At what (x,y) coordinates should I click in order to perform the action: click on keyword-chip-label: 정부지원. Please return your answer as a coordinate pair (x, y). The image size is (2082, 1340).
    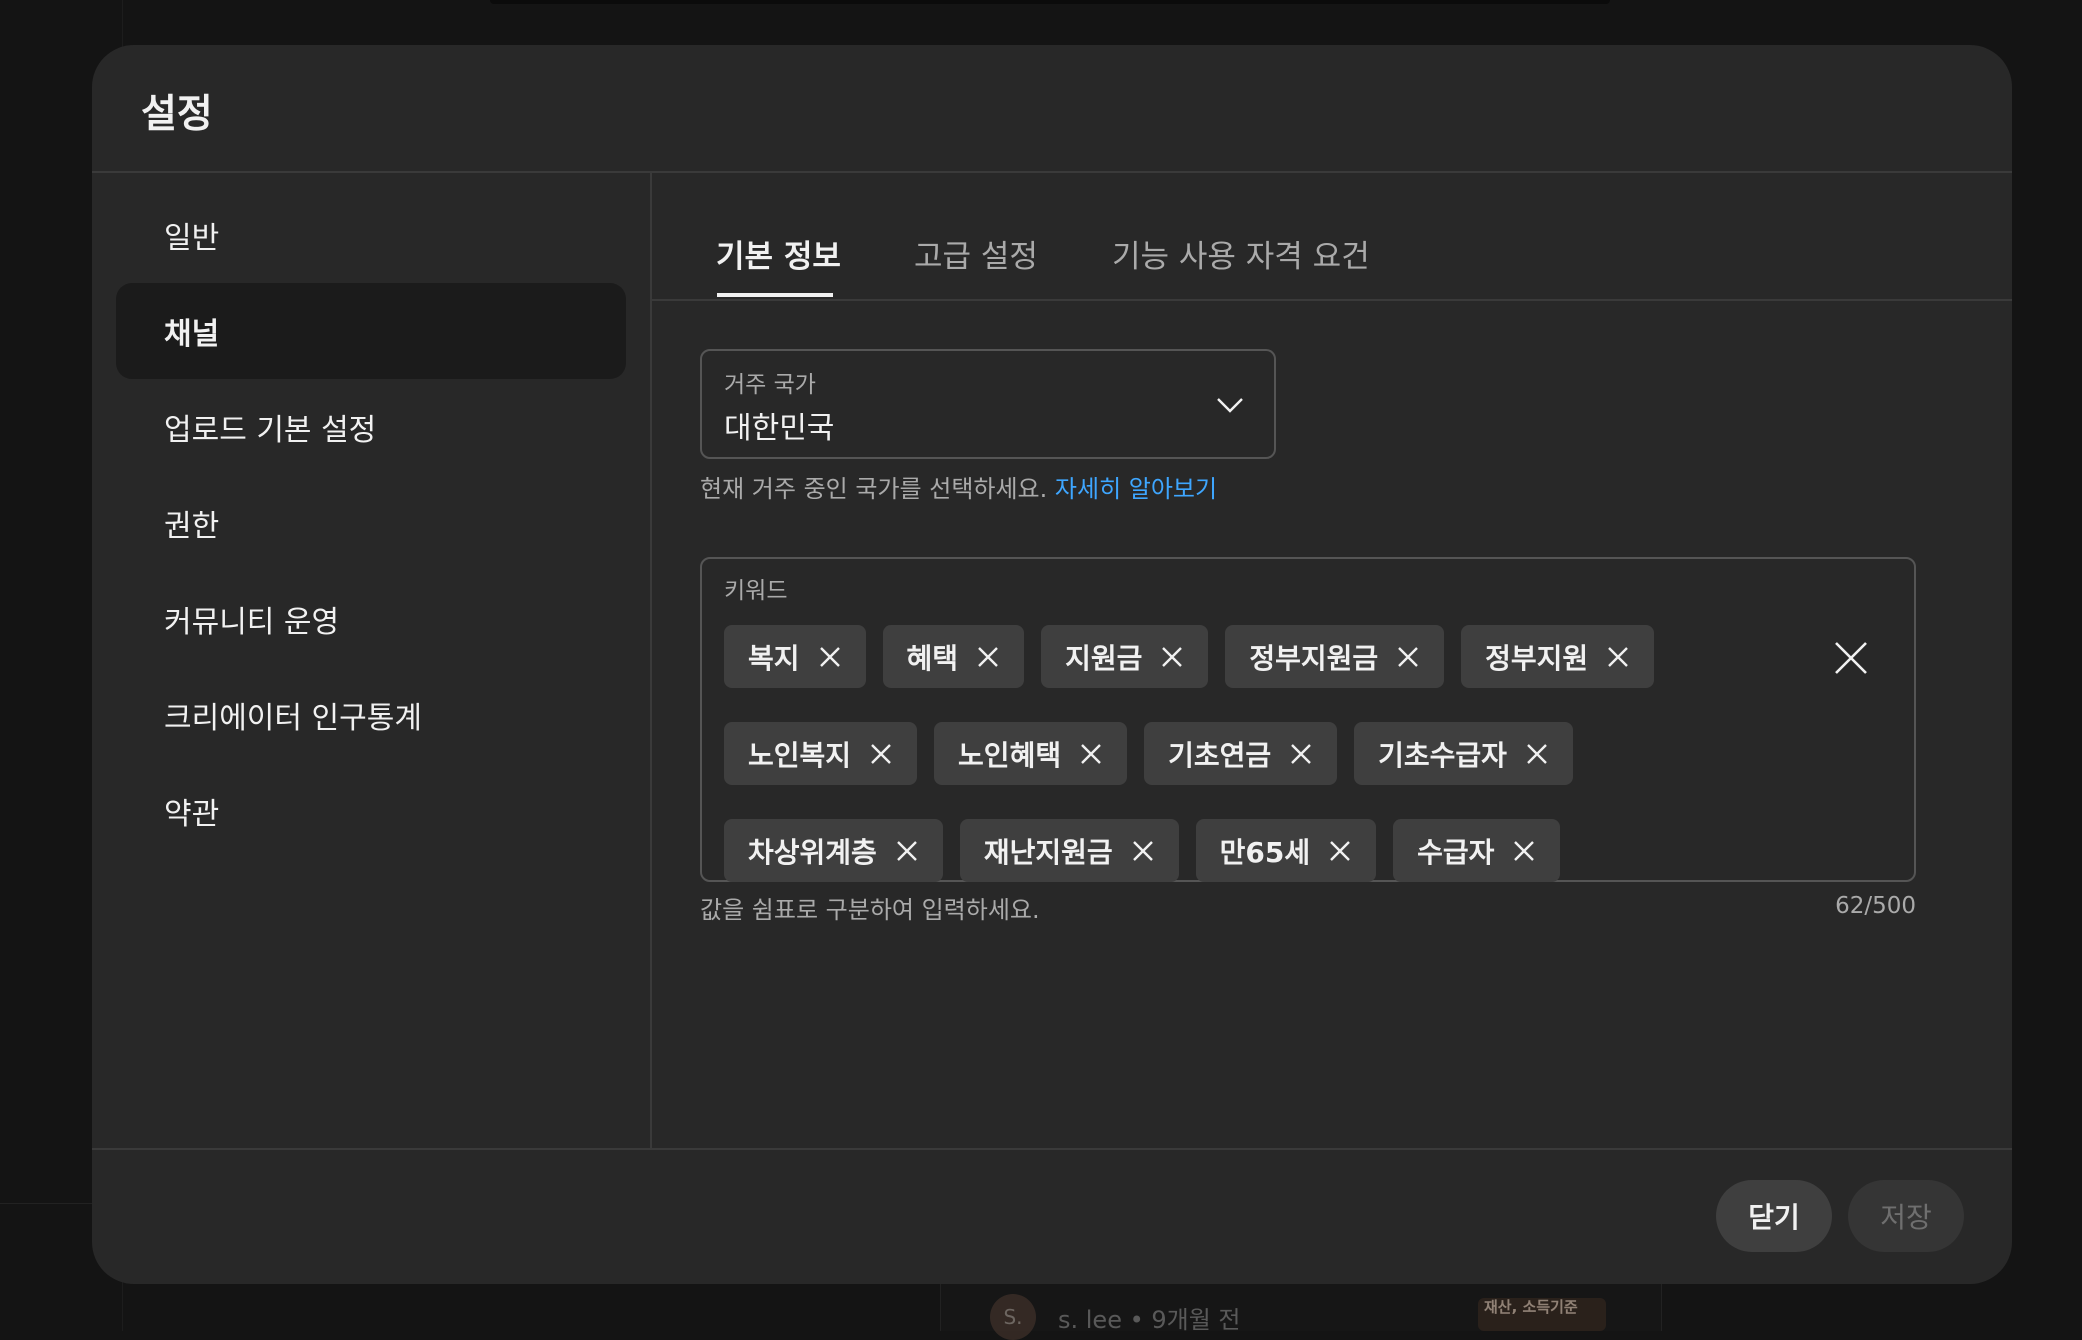
    Looking at the image, I should click on (1537, 658).